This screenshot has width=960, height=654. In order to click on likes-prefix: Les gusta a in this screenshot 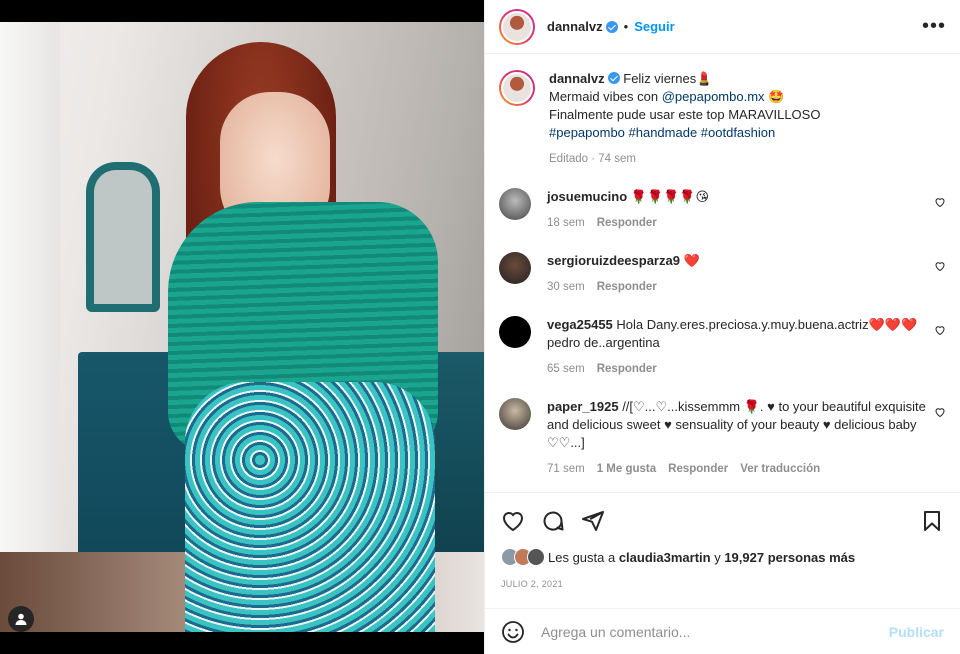, I will do `click(583, 557)`.